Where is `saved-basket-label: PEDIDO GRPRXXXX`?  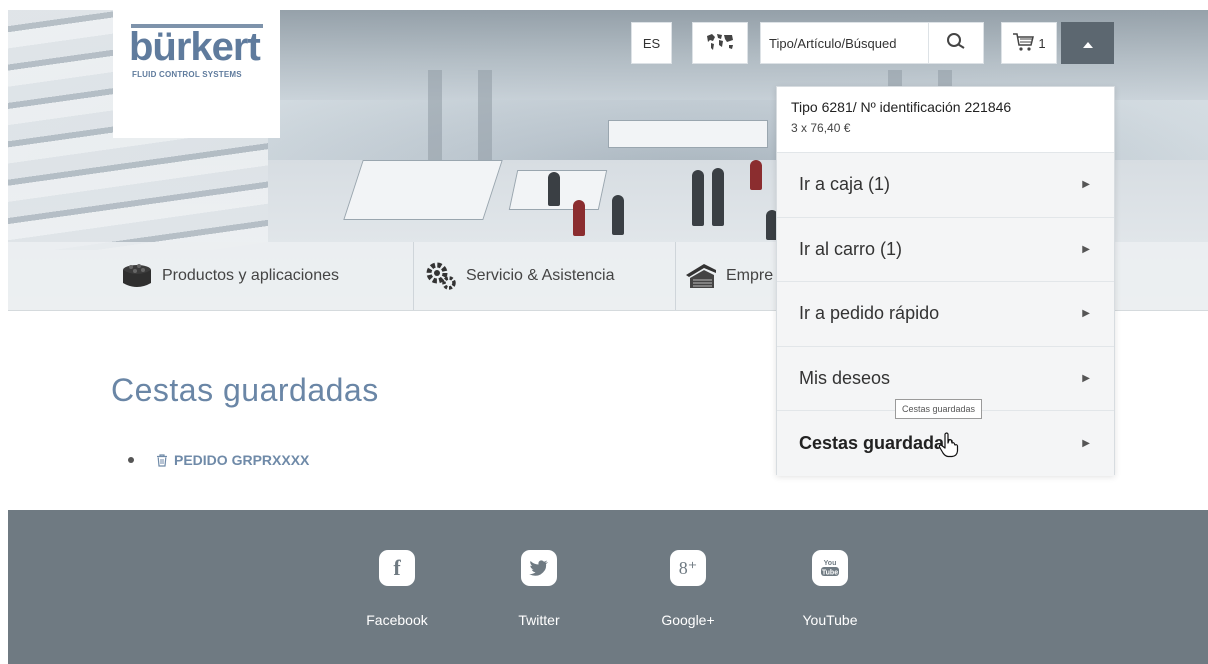 saved-basket-label: PEDIDO GRPRXXXX is located at coordinates (242, 460).